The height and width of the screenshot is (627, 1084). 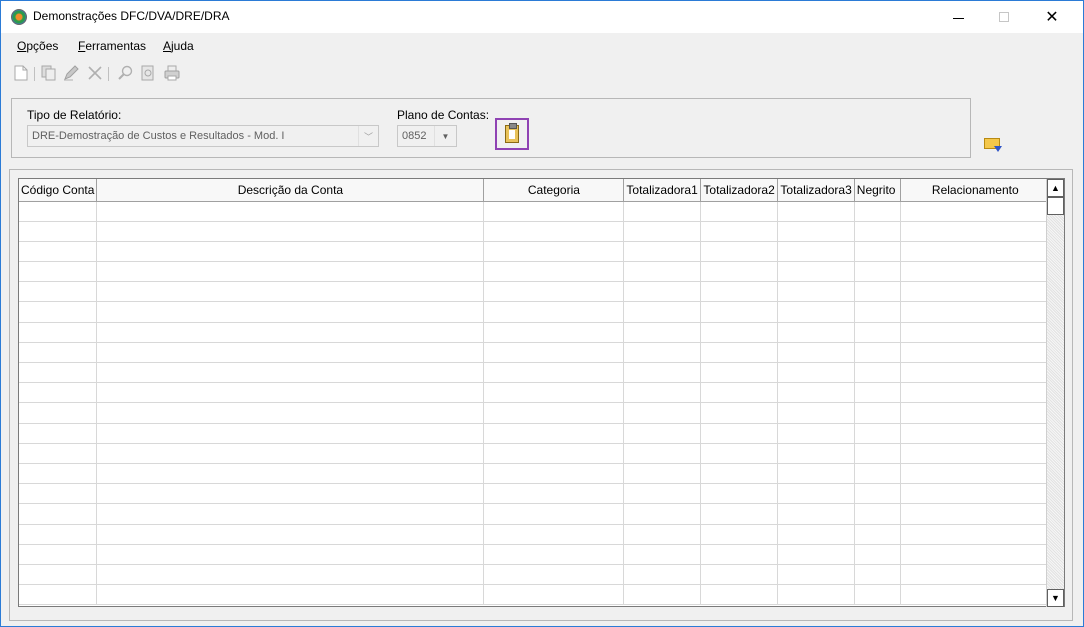 What do you see at coordinates (1004, 17) in the screenshot?
I see `maximize-button` at bounding box center [1004, 17].